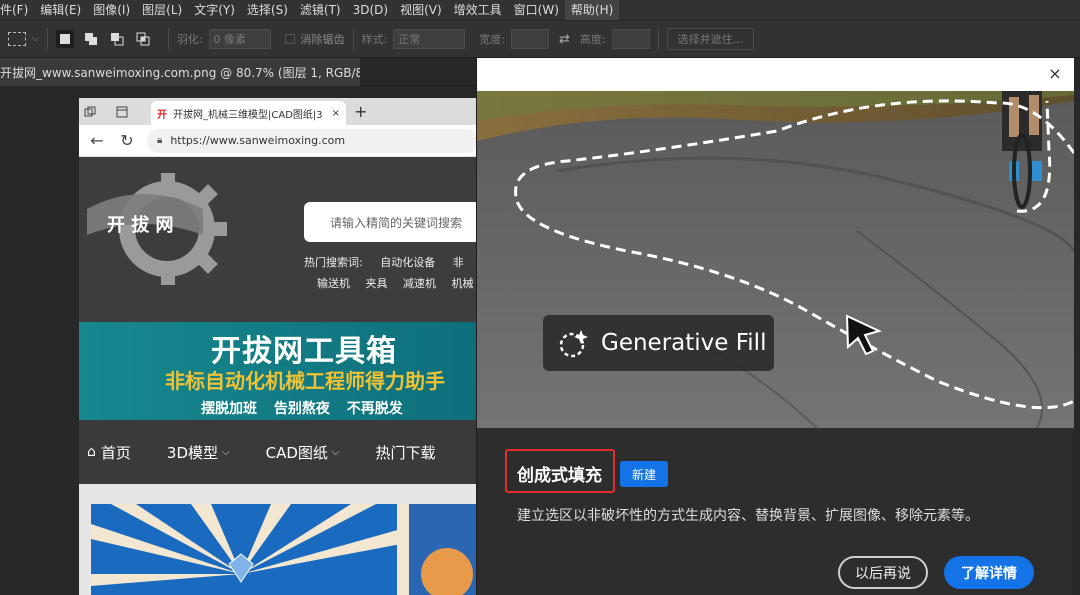 The image size is (1080, 595). I want to click on menu-edit: 编辑(E), so click(60, 10).